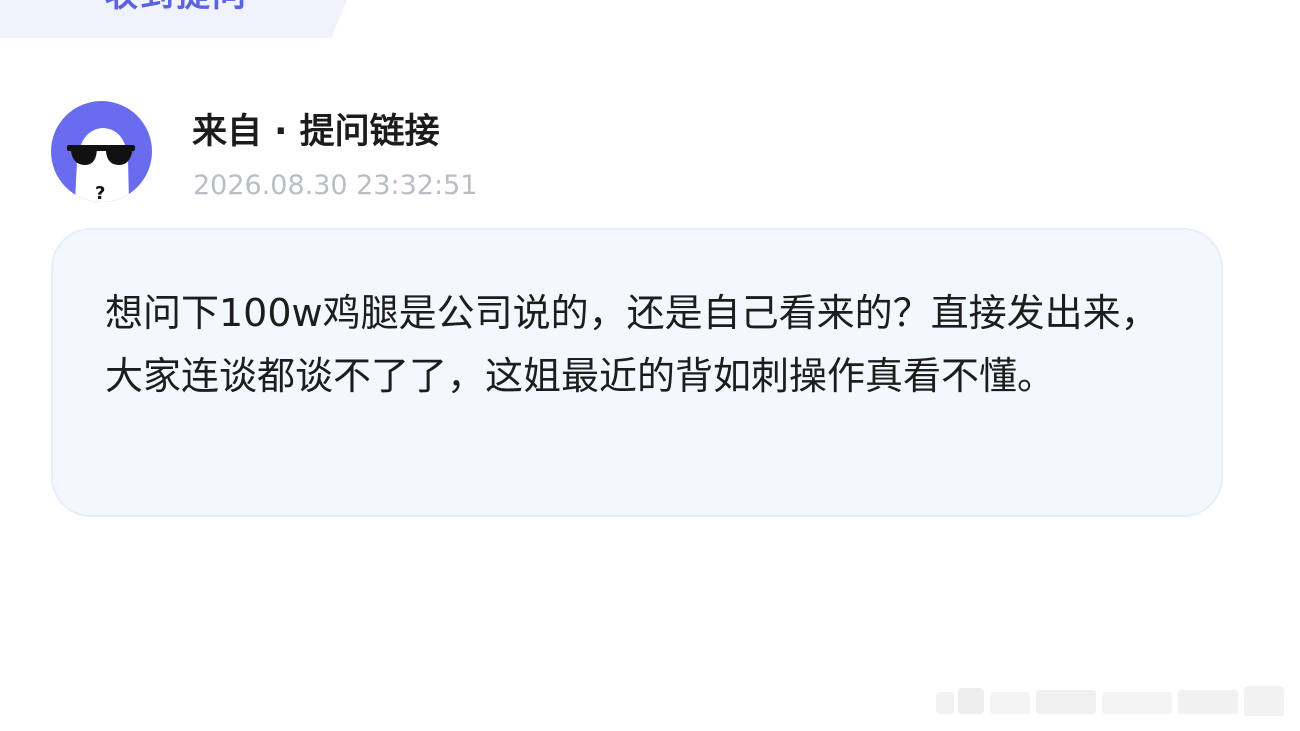 This screenshot has width=1300, height=731. Describe the element at coordinates (101, 165) in the screenshot. I see `anonymous-sunglasses-icon: ?` at that location.